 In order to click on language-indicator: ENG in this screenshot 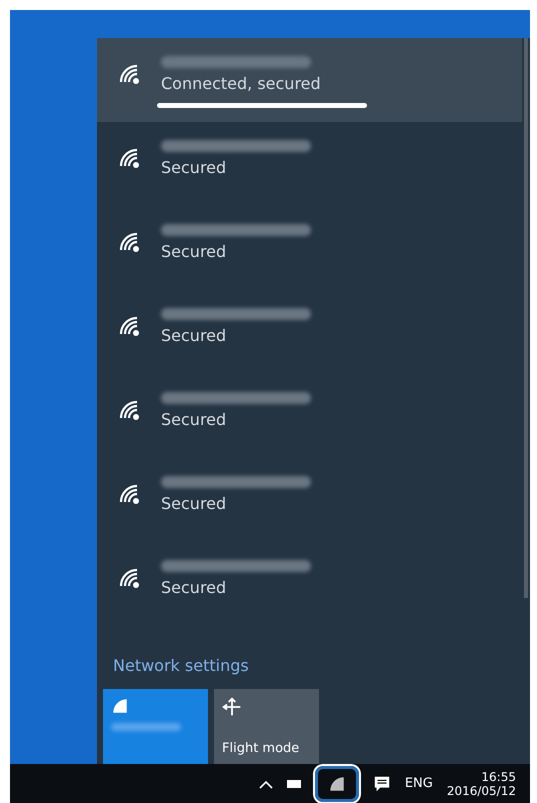, I will do `click(418, 783)`.